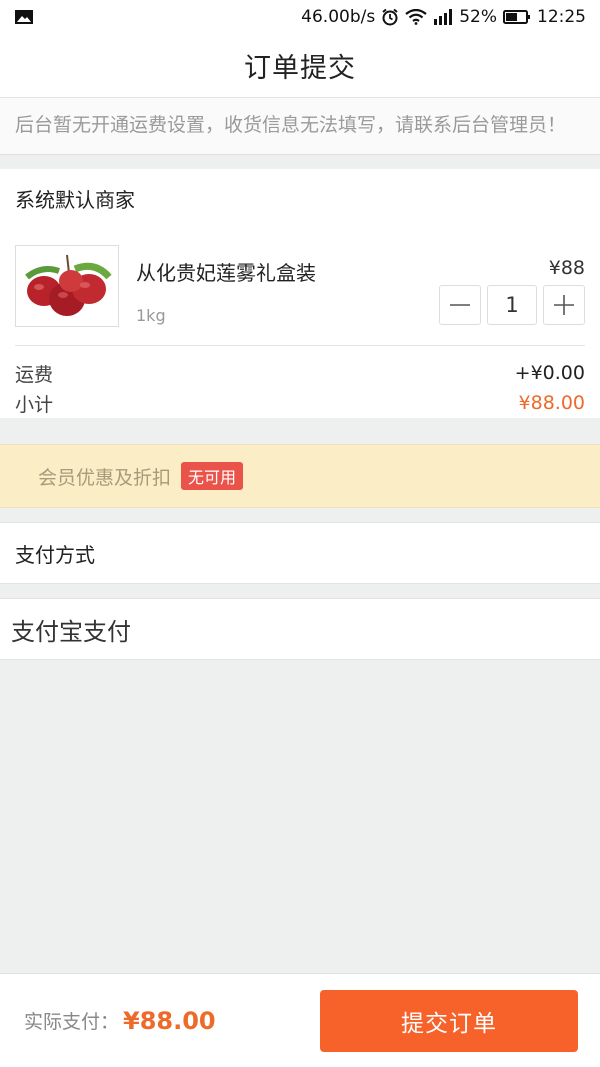 Image resolution: width=600 pixels, height=1067 pixels. Describe the element at coordinates (72, 1022) in the screenshot. I see `actual-pay-label: 实际支付：` at that location.